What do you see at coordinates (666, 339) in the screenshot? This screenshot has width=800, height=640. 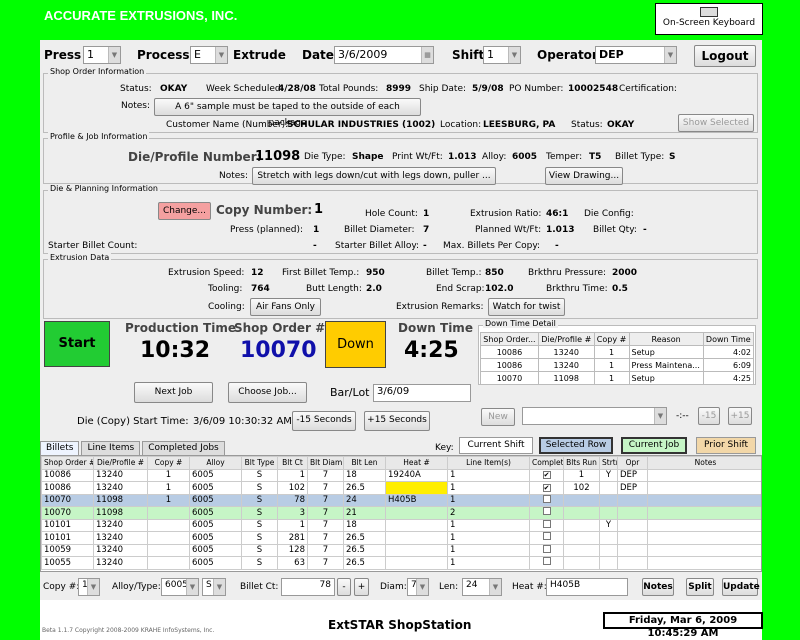 I see `downtime-header: Reason` at bounding box center [666, 339].